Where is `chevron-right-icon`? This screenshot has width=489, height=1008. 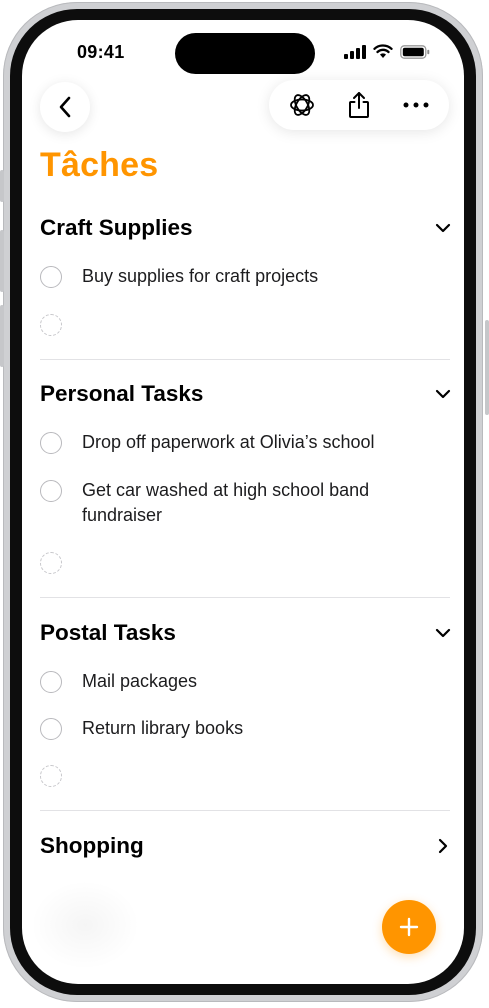 chevron-right-icon is located at coordinates (443, 846).